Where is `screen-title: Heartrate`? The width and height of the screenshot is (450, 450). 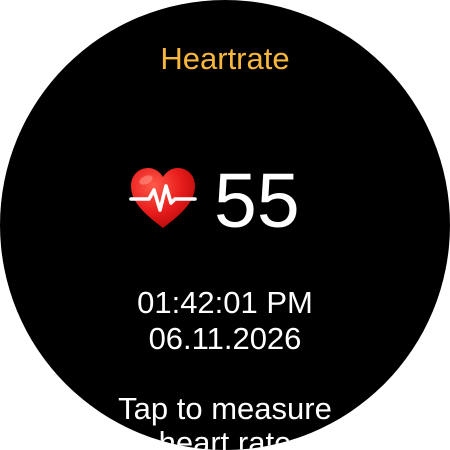 screen-title: Heartrate is located at coordinates (225, 58).